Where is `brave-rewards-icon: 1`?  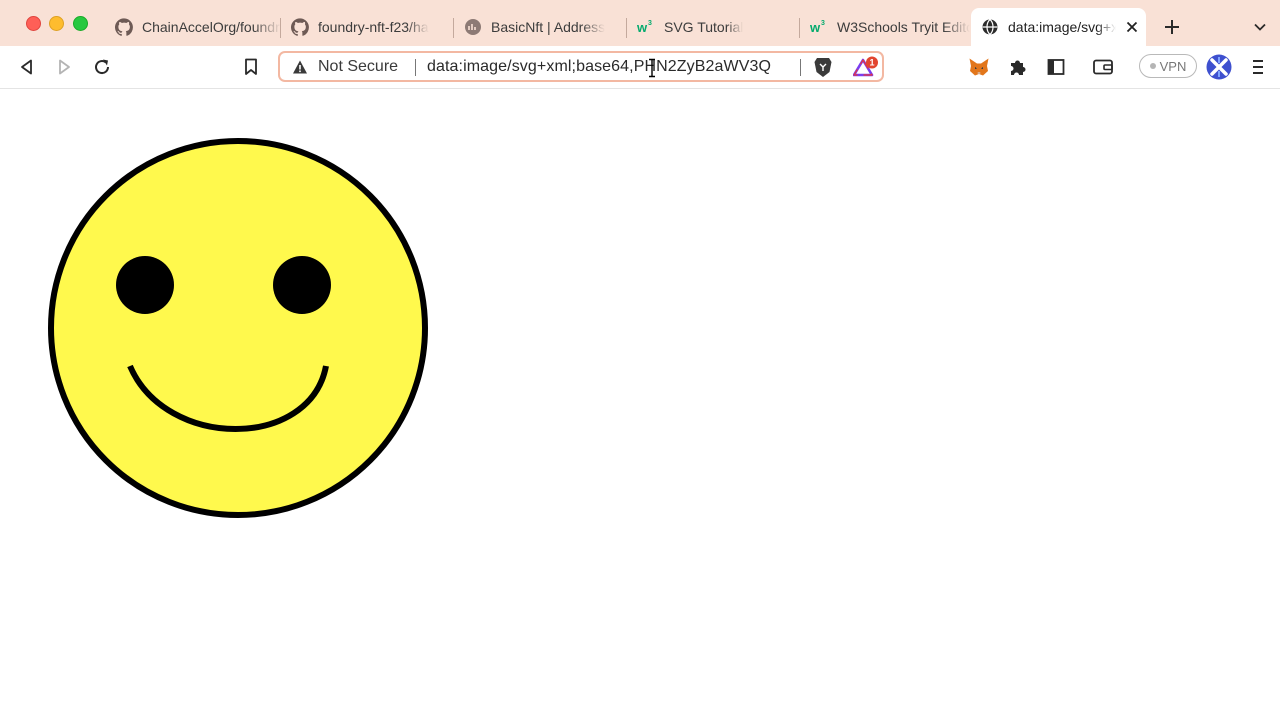 brave-rewards-icon: 1 is located at coordinates (865, 67).